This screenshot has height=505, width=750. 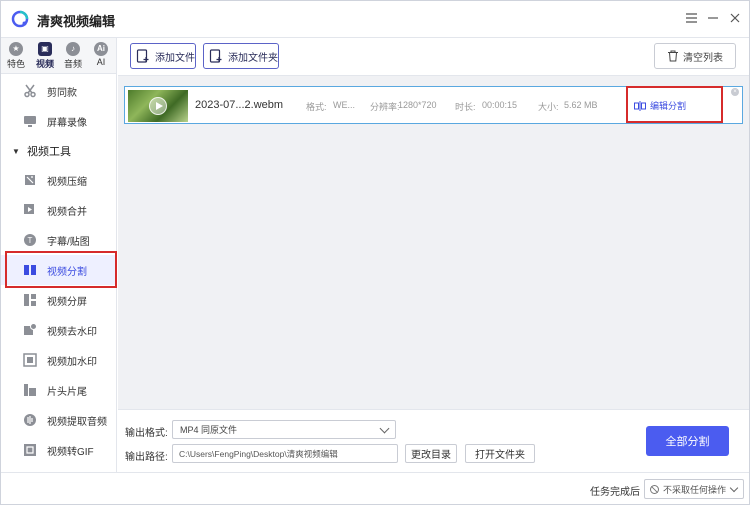 What do you see at coordinates (30, 329) in the screenshot?
I see `remove-watermark-icon` at bounding box center [30, 329].